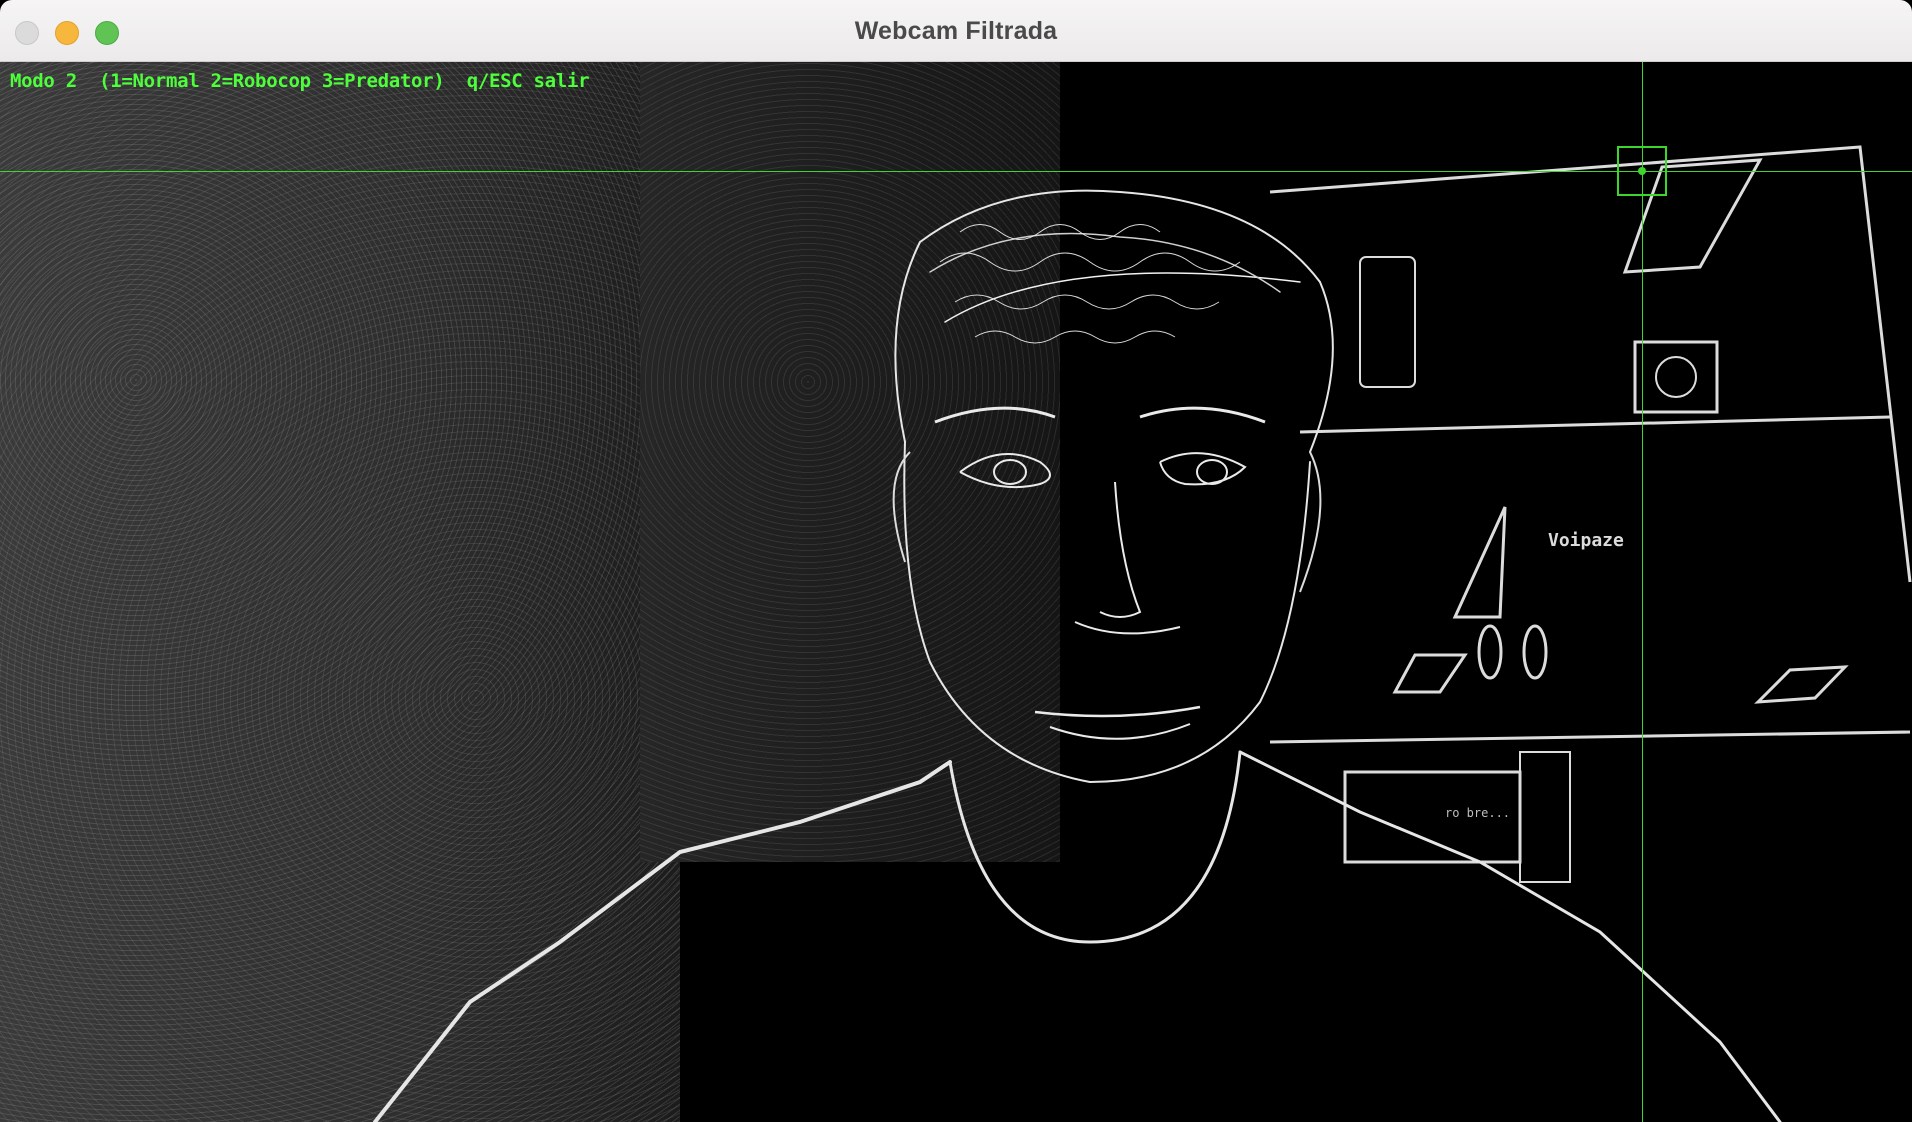  Describe the element at coordinates (1642, 171) in the screenshot. I see `target-dot` at that location.